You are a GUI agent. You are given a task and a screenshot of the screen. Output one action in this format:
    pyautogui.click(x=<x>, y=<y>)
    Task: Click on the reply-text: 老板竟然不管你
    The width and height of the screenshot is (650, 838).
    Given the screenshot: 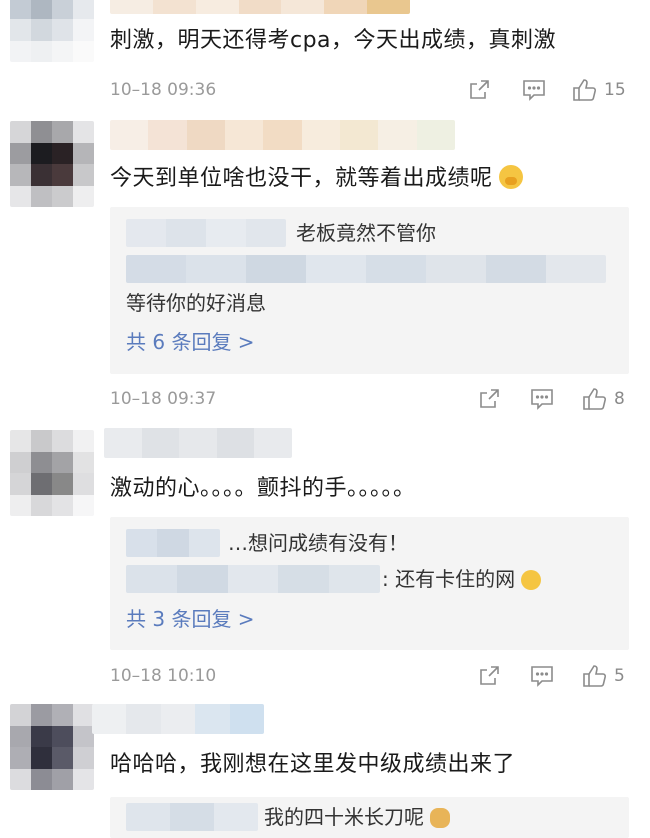 What is the action you would take?
    pyautogui.click(x=366, y=233)
    